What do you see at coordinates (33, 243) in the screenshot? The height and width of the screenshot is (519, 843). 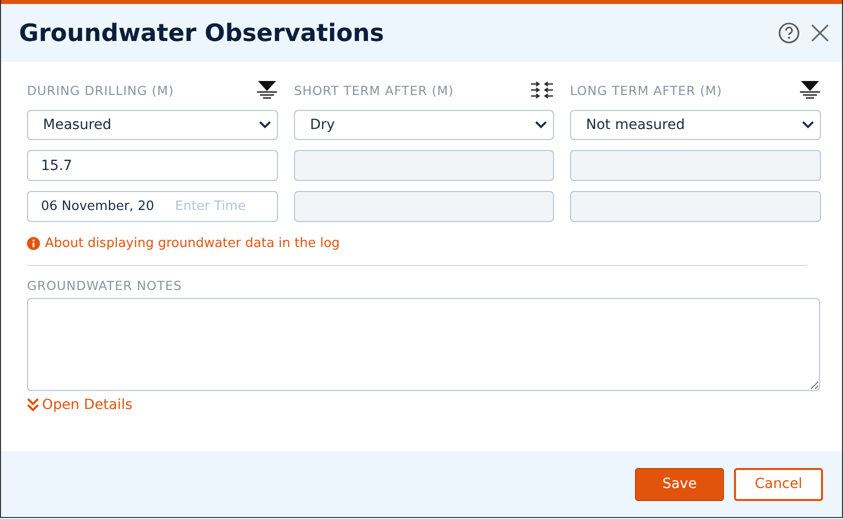 I see `info-icon` at bounding box center [33, 243].